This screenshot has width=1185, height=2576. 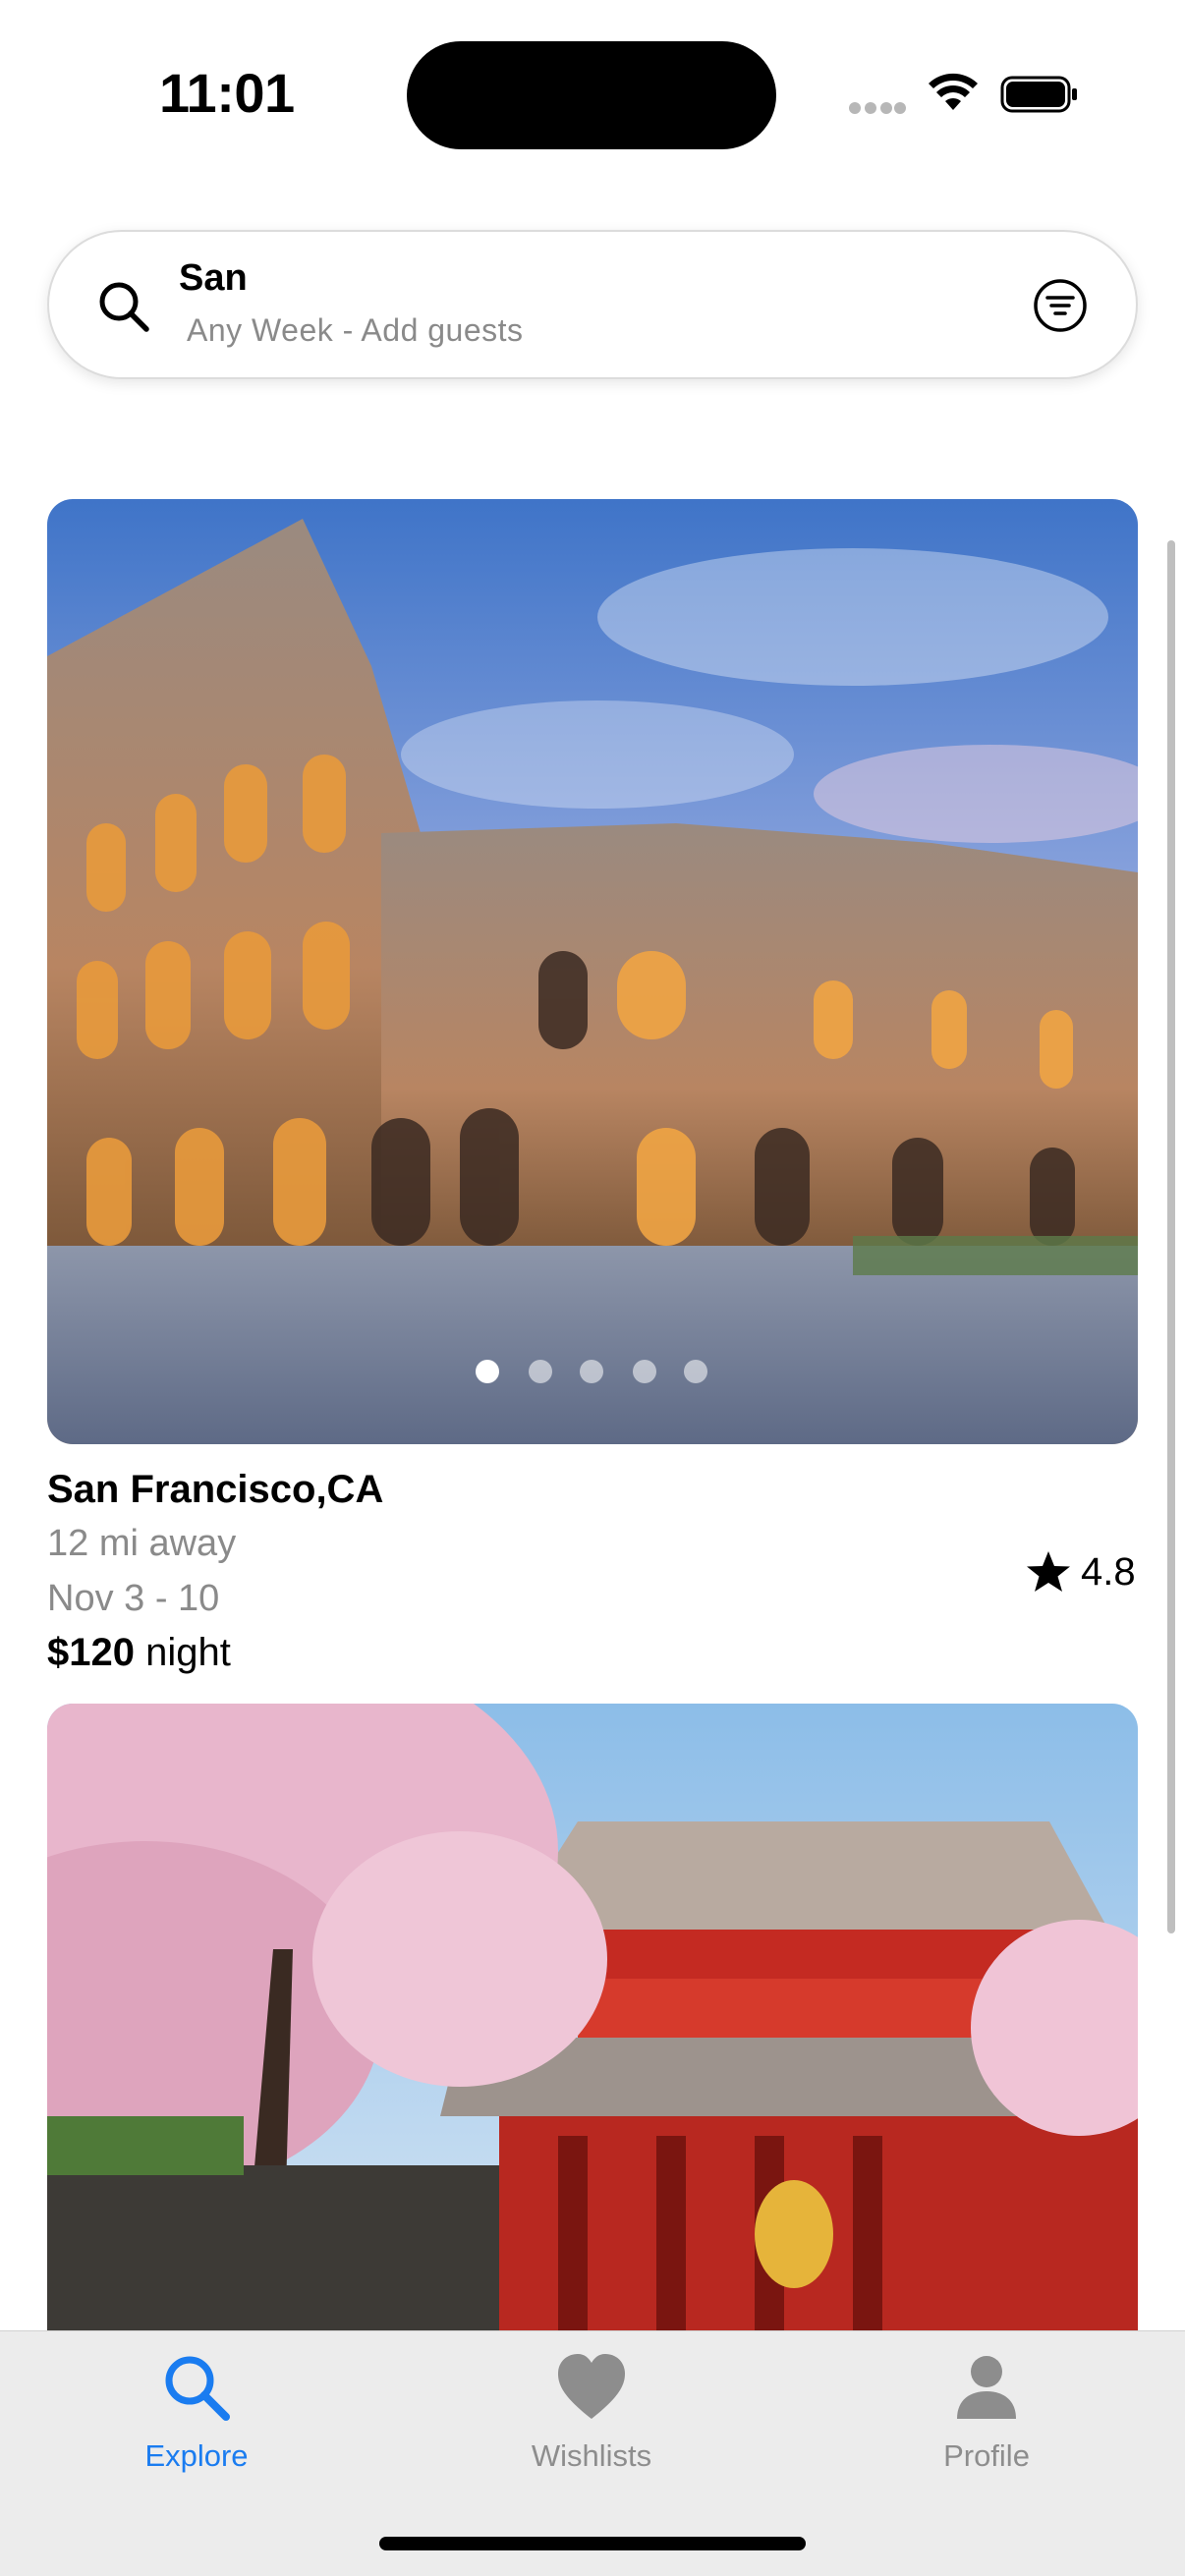 What do you see at coordinates (1061, 305) in the screenshot?
I see `filter-icon` at bounding box center [1061, 305].